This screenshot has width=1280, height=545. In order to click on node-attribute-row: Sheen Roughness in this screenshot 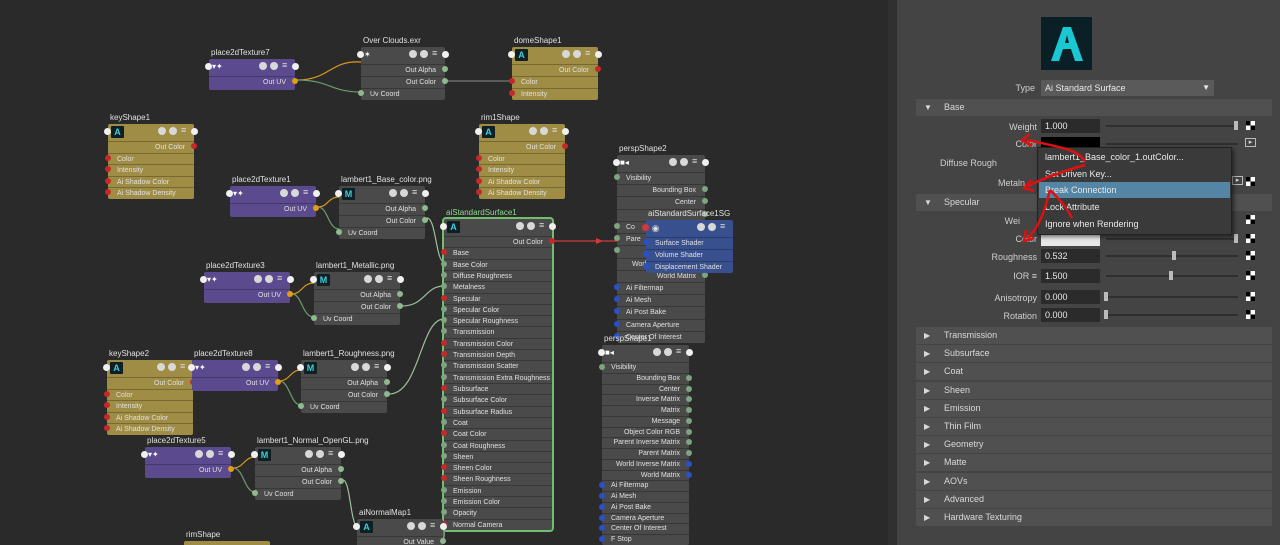, I will do `click(498, 478)`.